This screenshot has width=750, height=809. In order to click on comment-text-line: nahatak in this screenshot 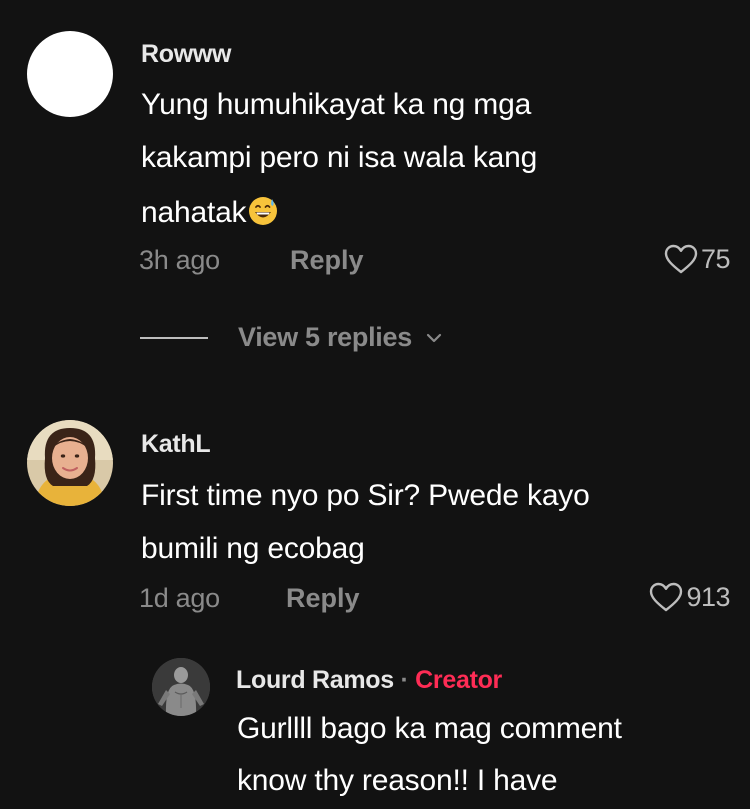, I will do `click(209, 214)`.